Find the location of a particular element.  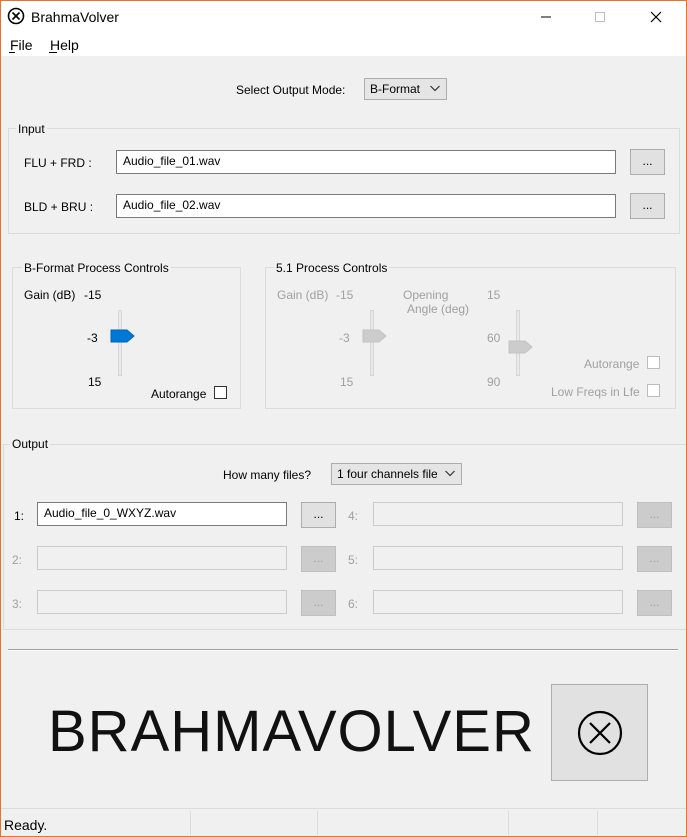

five-one-opening-label: Opening is located at coordinates (426, 295).